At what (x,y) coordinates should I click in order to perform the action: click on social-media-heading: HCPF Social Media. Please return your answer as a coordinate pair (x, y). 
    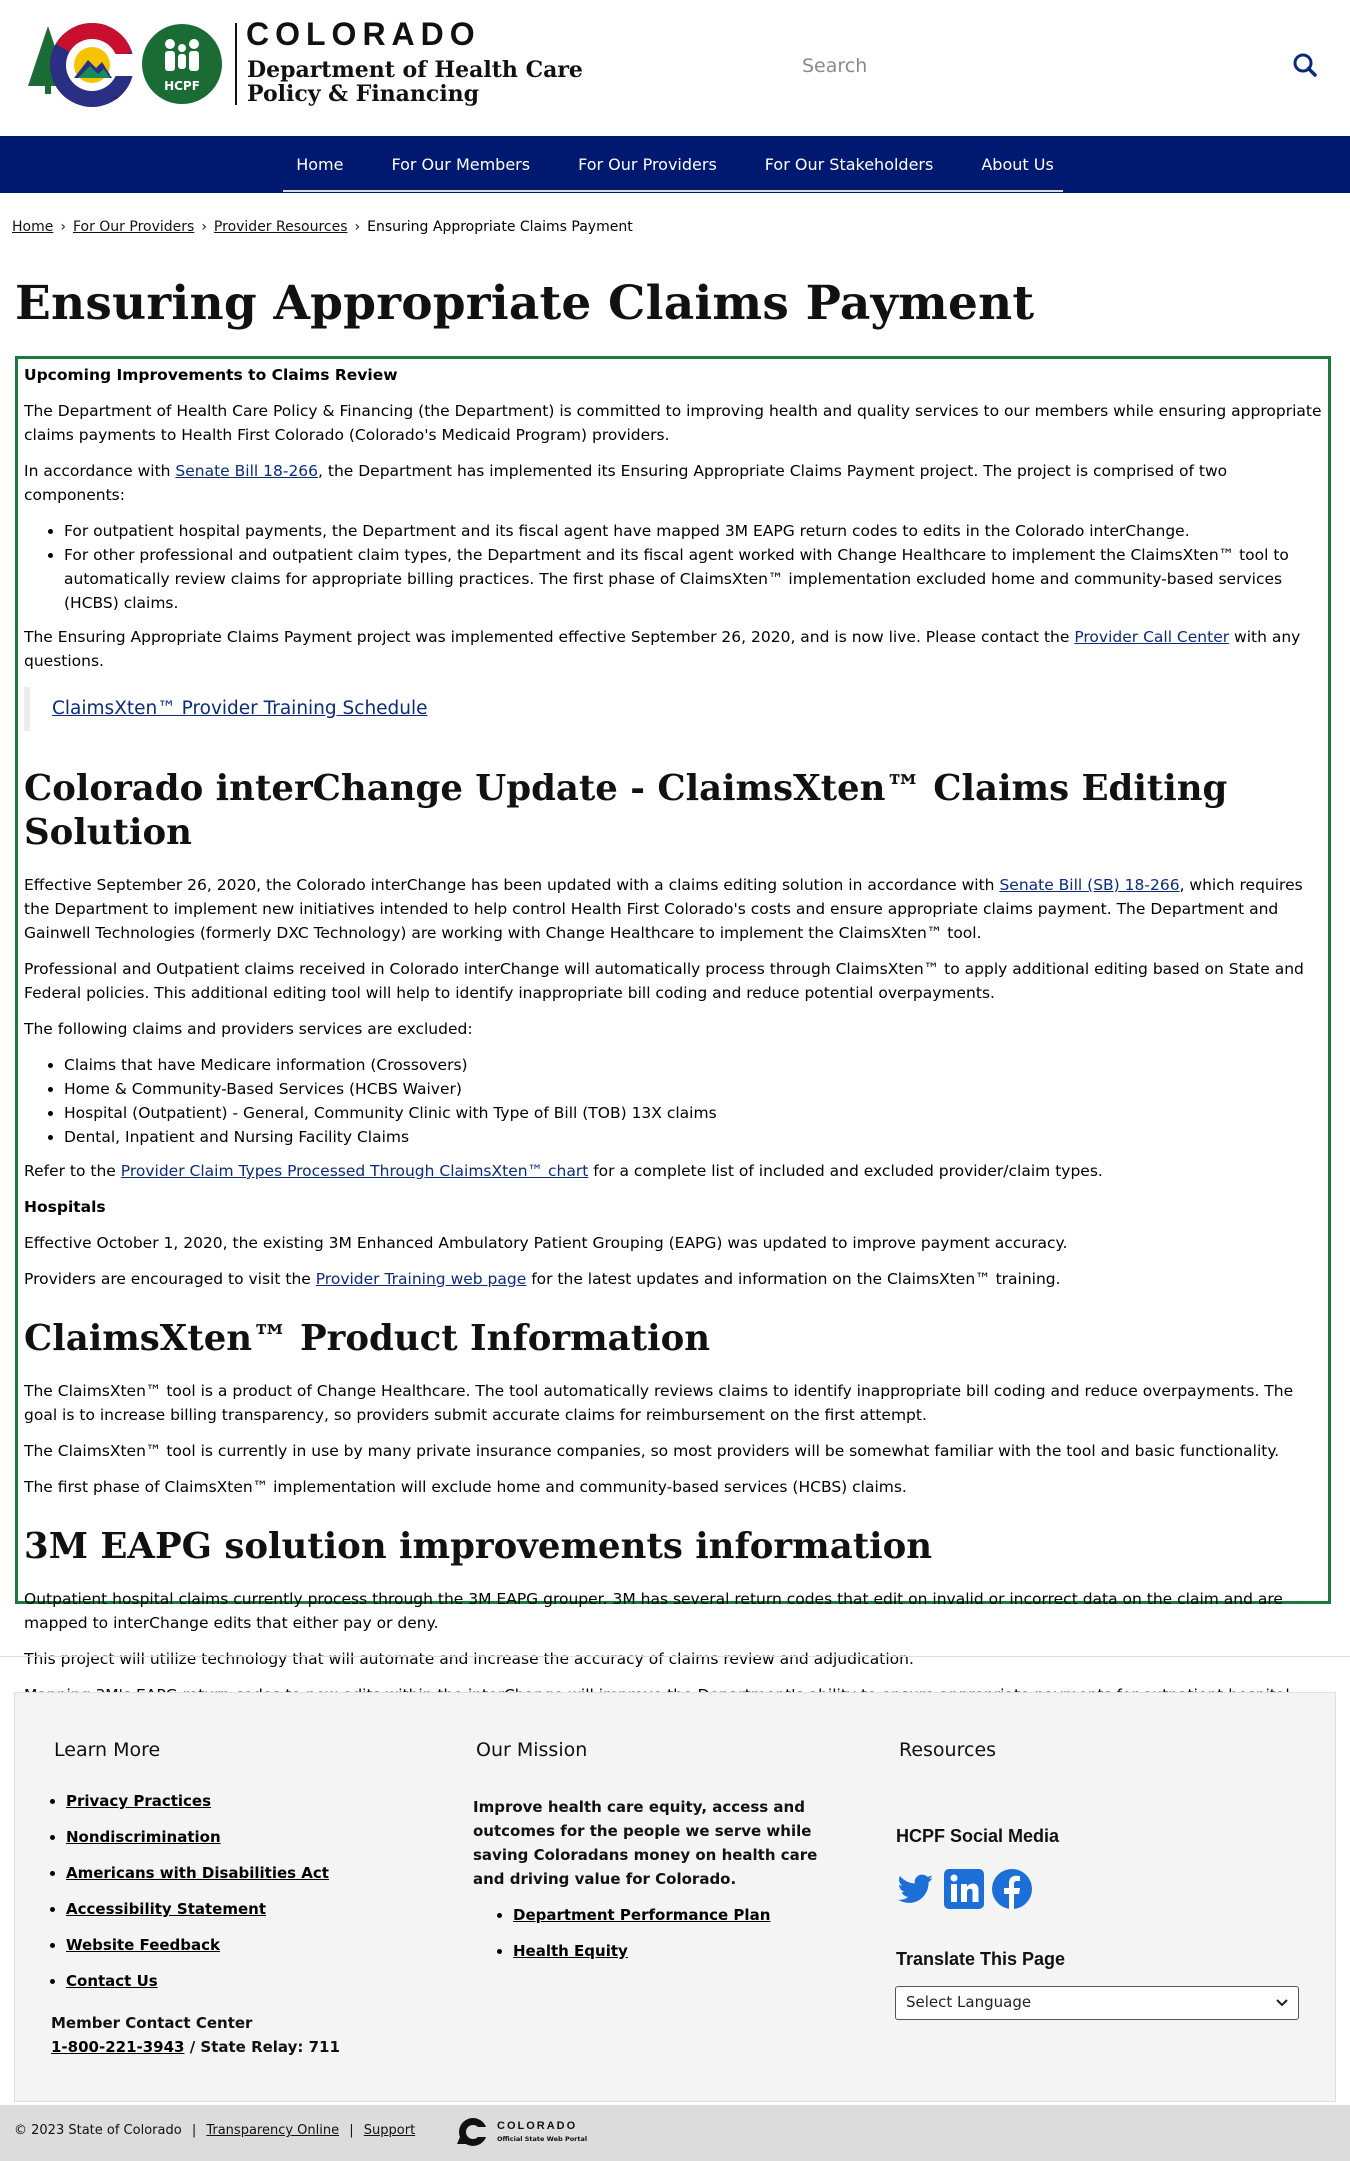
    Looking at the image, I should click on (978, 1836).